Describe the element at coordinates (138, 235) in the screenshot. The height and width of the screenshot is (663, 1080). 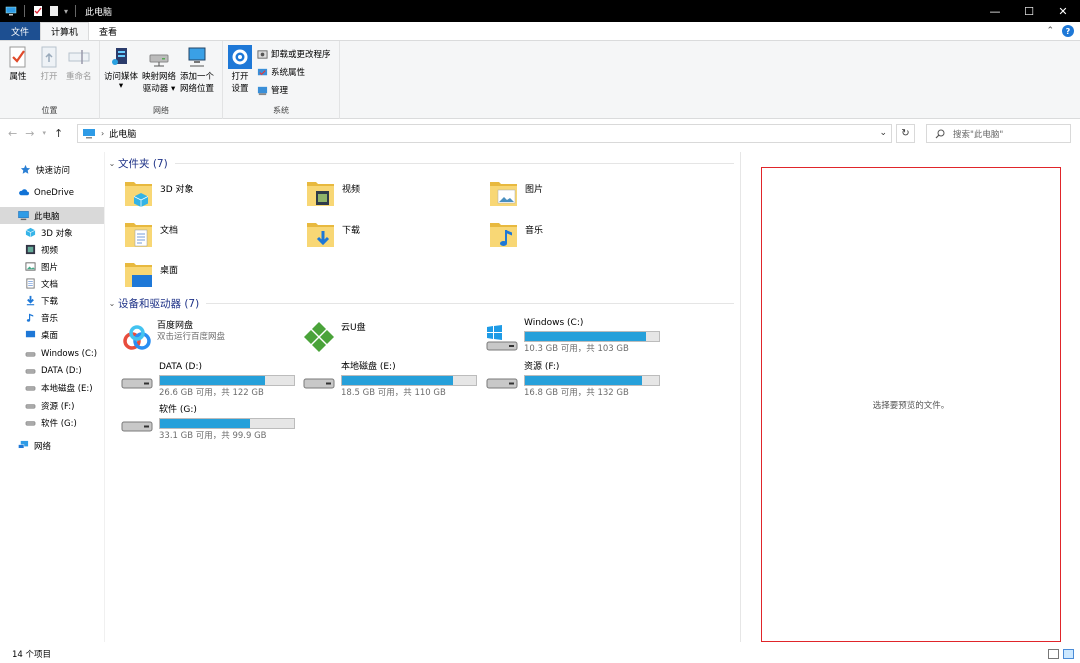
I see `document-folder-icon` at that location.